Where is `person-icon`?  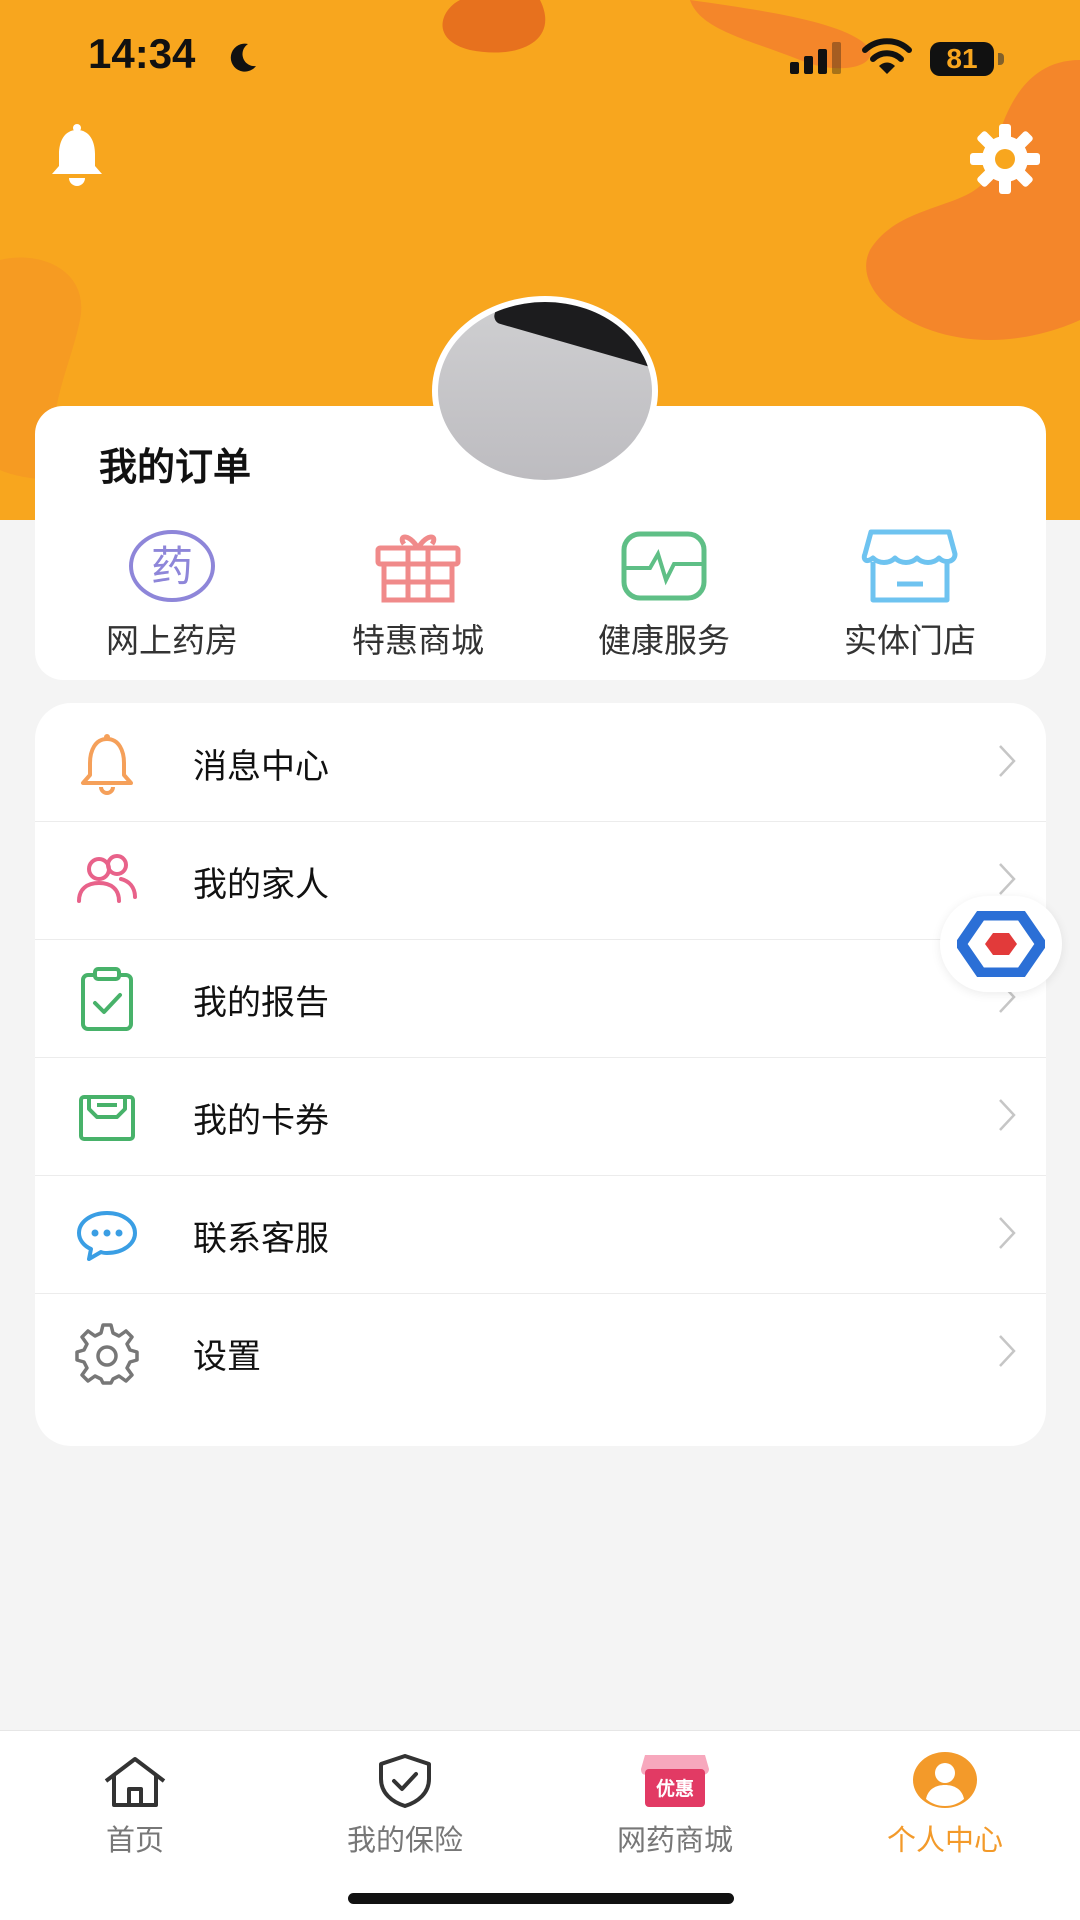
person-icon is located at coordinates (945, 1780).